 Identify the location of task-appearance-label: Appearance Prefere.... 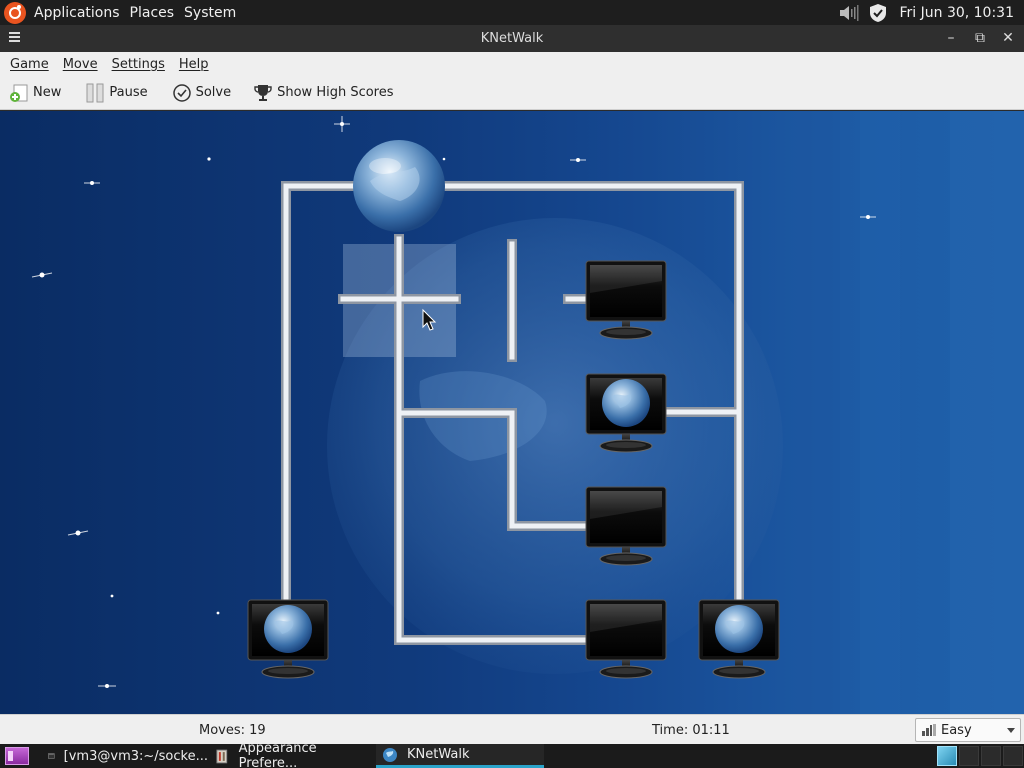
(277, 754).